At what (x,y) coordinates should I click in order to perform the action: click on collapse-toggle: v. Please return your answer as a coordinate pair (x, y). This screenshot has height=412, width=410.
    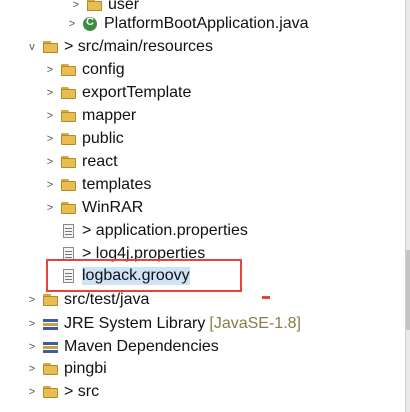
    Looking at the image, I should click on (32, 47).